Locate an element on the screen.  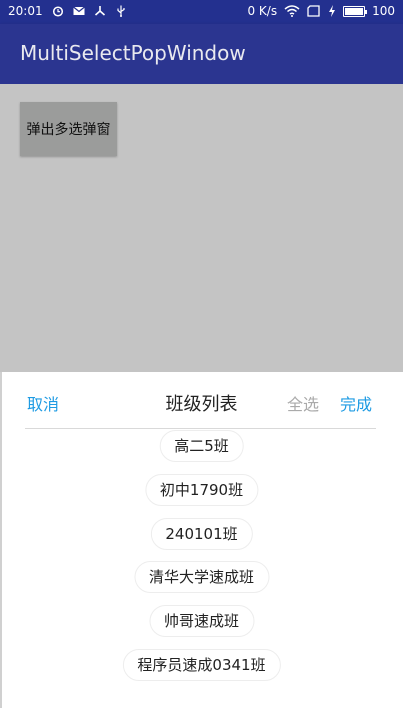
alarm-icon is located at coordinates (57, 11).